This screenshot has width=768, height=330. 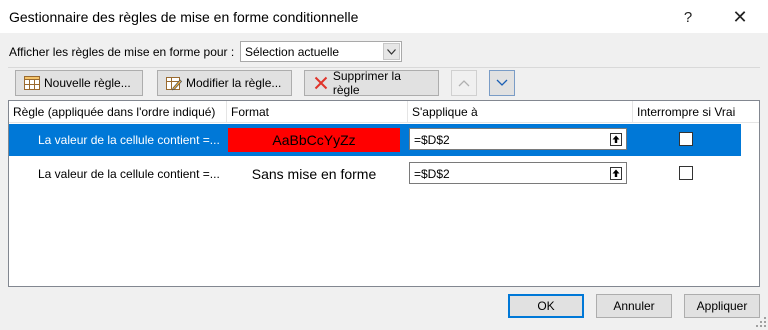 I want to click on delete-rule-button: Supprimer la règle, so click(x=371, y=83).